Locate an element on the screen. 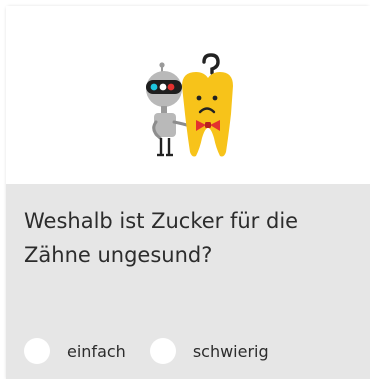  option-einfach: einfach is located at coordinates (75, 351).